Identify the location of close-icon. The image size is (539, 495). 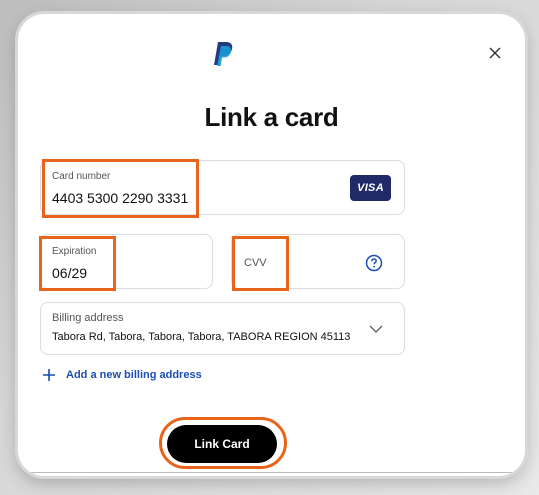
(495, 53).